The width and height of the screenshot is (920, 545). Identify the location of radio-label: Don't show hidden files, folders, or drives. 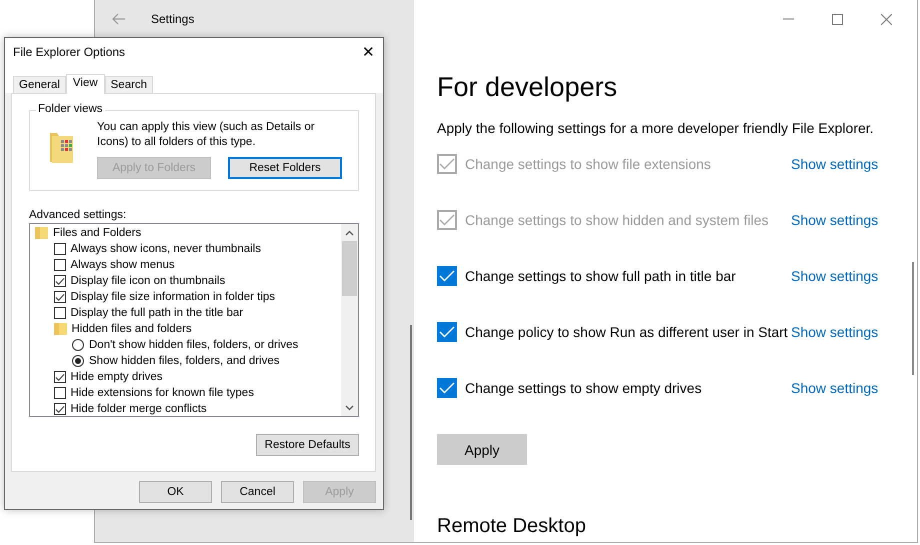
(193, 345).